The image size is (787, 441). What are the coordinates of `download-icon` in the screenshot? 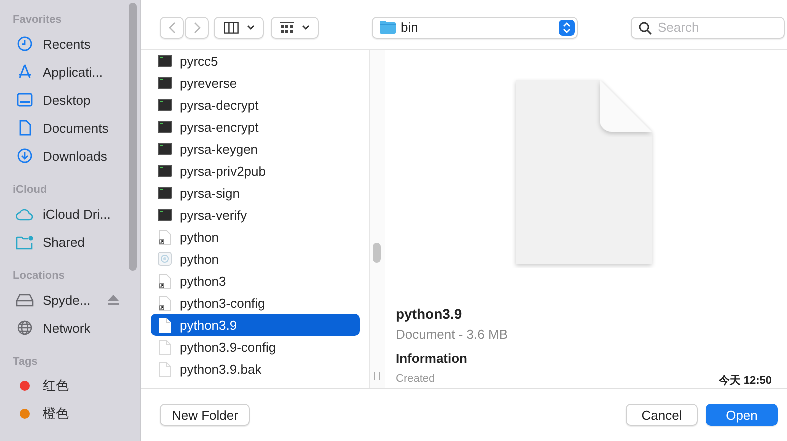 It's located at (25, 156).